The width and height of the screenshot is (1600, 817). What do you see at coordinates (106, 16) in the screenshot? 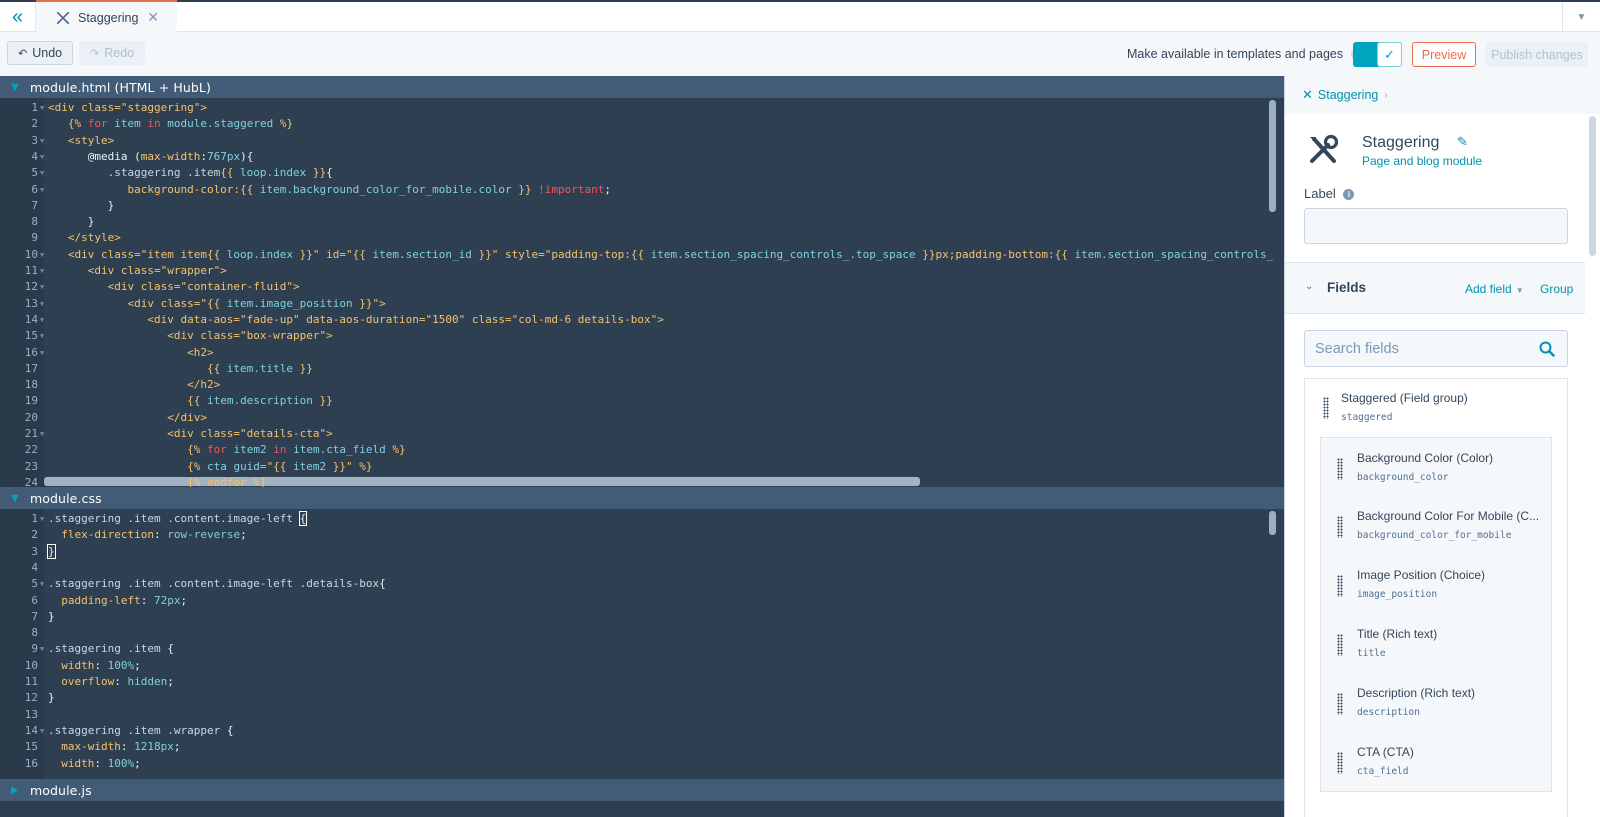
I see `tab-staggering: Staggering ✕` at bounding box center [106, 16].